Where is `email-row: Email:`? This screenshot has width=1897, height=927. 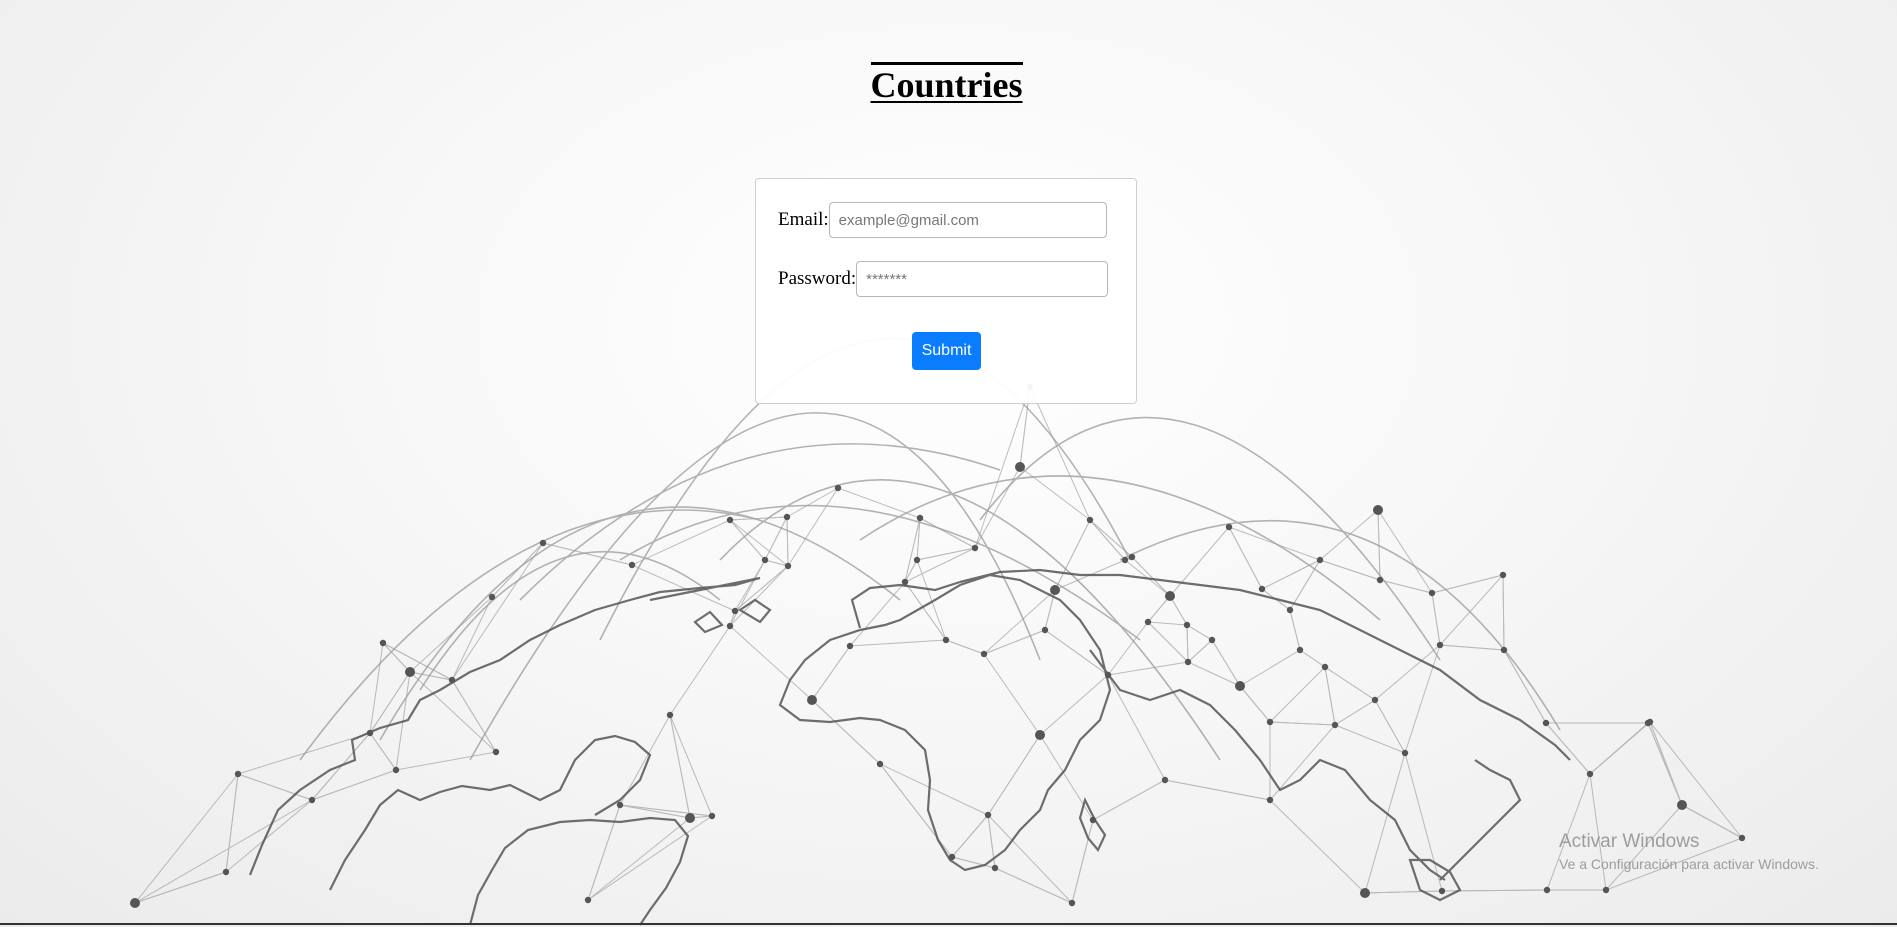
email-row: Email: is located at coordinates (942, 220).